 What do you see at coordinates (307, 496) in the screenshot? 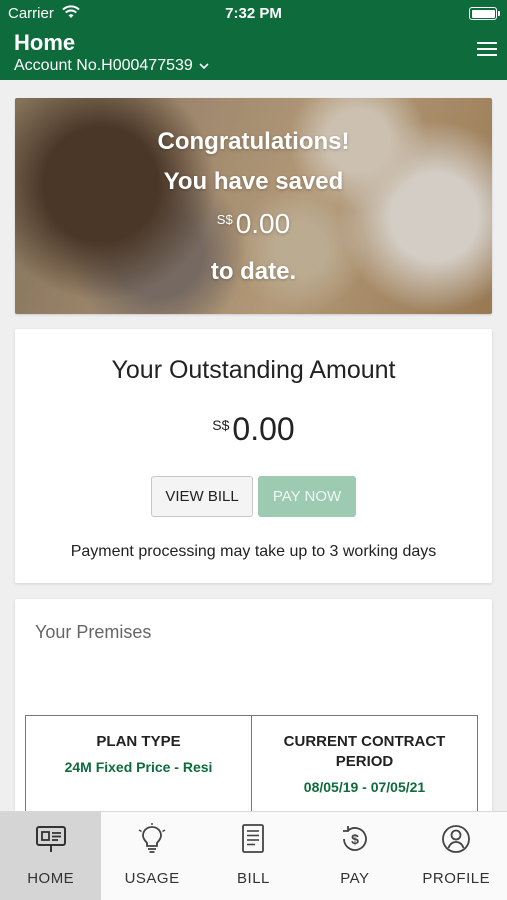
I see `pay-now-button: PAY NOW` at bounding box center [307, 496].